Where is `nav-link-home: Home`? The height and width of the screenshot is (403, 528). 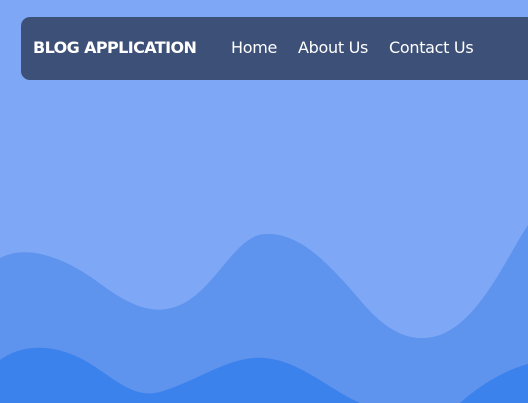 nav-link-home: Home is located at coordinates (254, 48).